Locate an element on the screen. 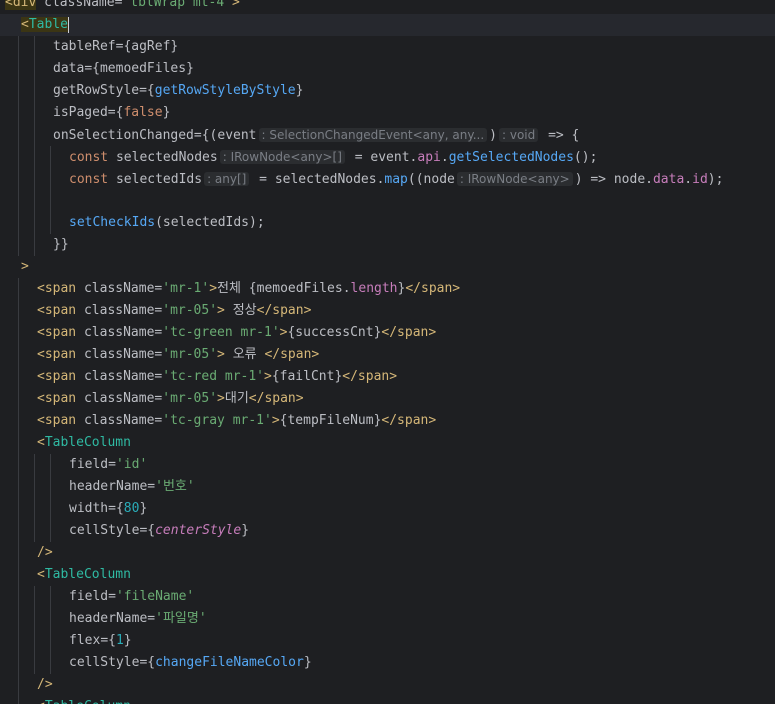 This screenshot has width=775, height=704. code-token: 'mr-05' is located at coordinates (190, 398).